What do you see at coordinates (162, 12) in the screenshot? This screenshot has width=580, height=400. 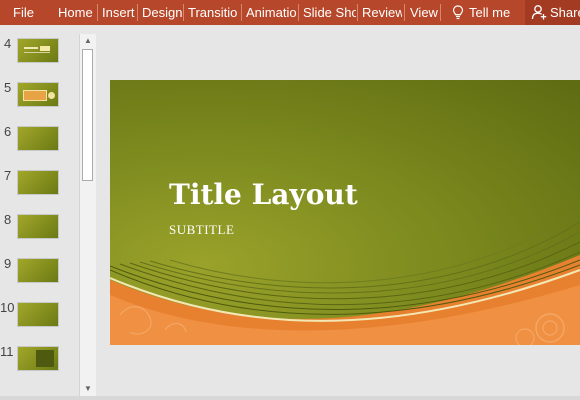 I see `tab-design: Design` at bounding box center [162, 12].